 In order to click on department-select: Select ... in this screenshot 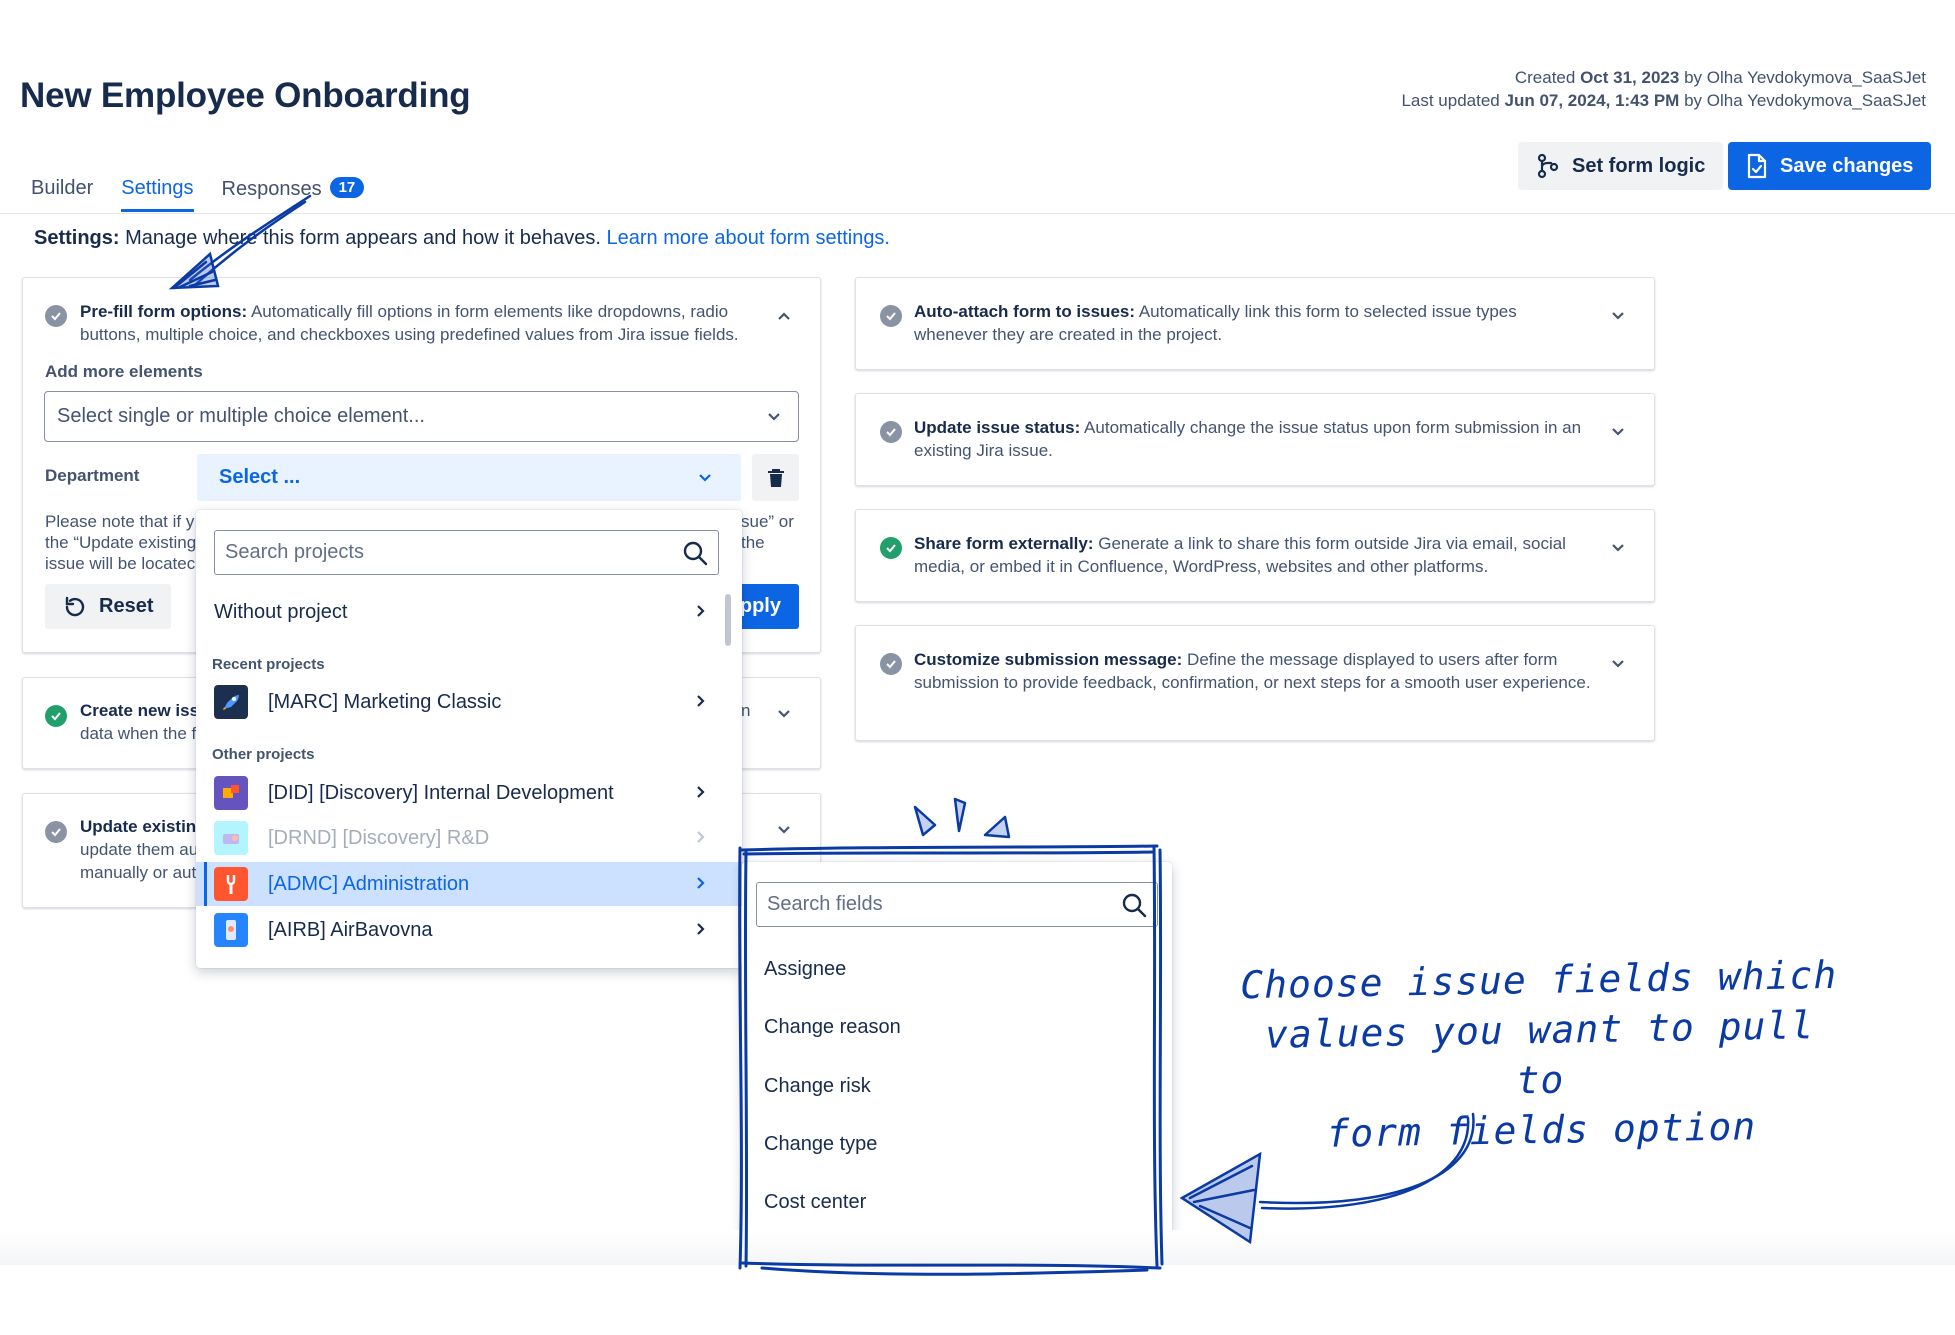, I will do `click(469, 477)`.